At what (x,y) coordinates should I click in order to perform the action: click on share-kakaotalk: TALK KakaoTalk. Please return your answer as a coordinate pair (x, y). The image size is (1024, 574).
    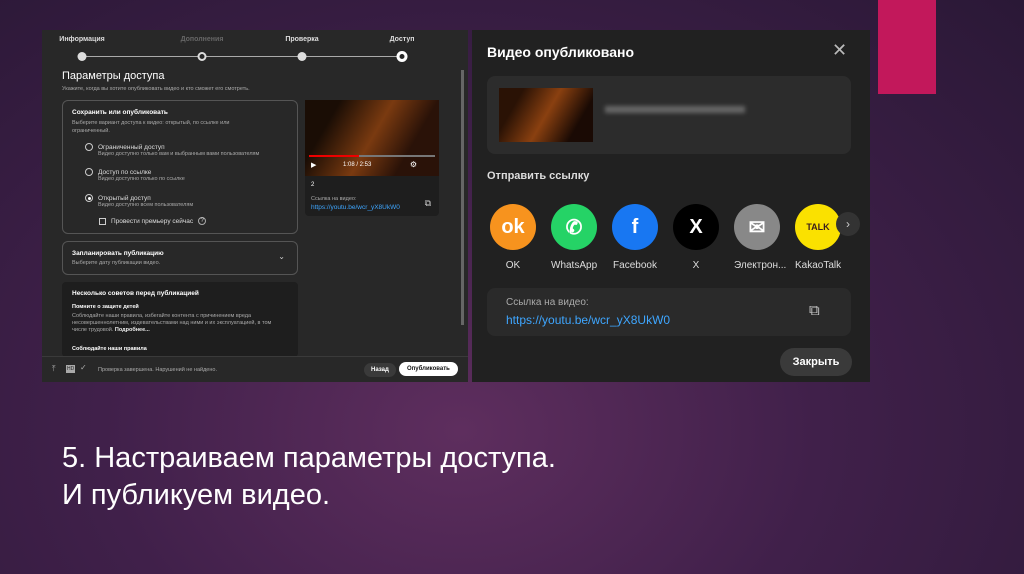
    Looking at the image, I should click on (818, 237).